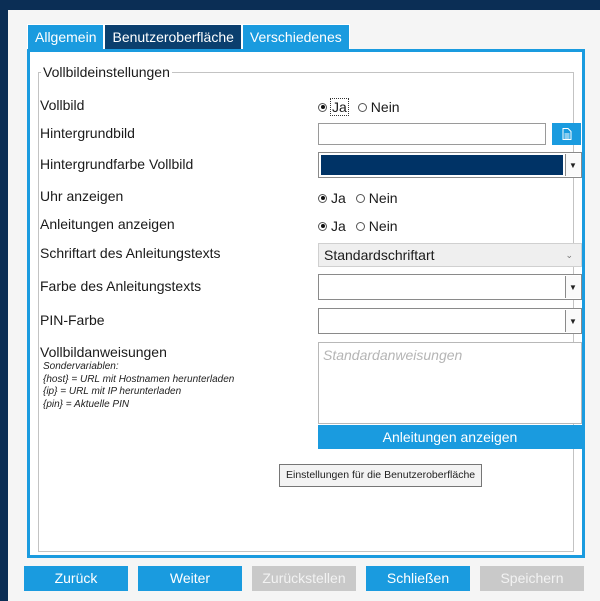 The image size is (600, 601). What do you see at coordinates (139, 379) in the screenshot?
I see `help-line: {host} = URL mit Hostnamen herunterladen` at bounding box center [139, 379].